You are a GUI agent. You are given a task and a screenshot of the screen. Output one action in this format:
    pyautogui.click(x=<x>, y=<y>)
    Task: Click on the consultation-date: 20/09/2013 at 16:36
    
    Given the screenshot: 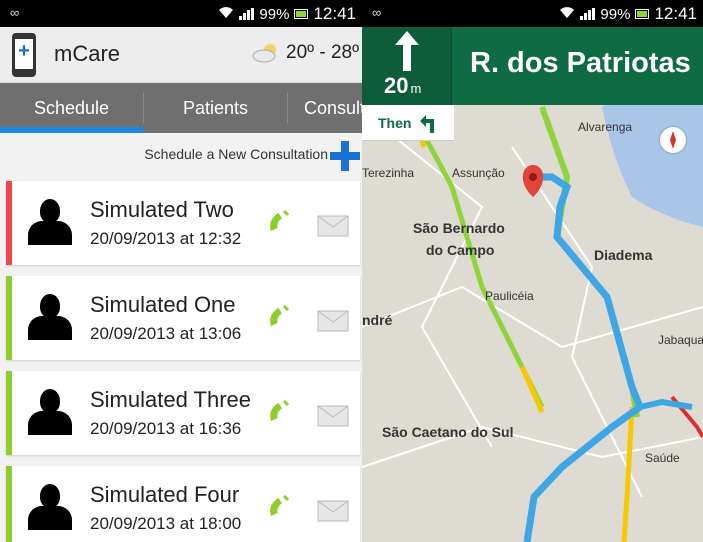 What is the action you would take?
    pyautogui.click(x=166, y=428)
    